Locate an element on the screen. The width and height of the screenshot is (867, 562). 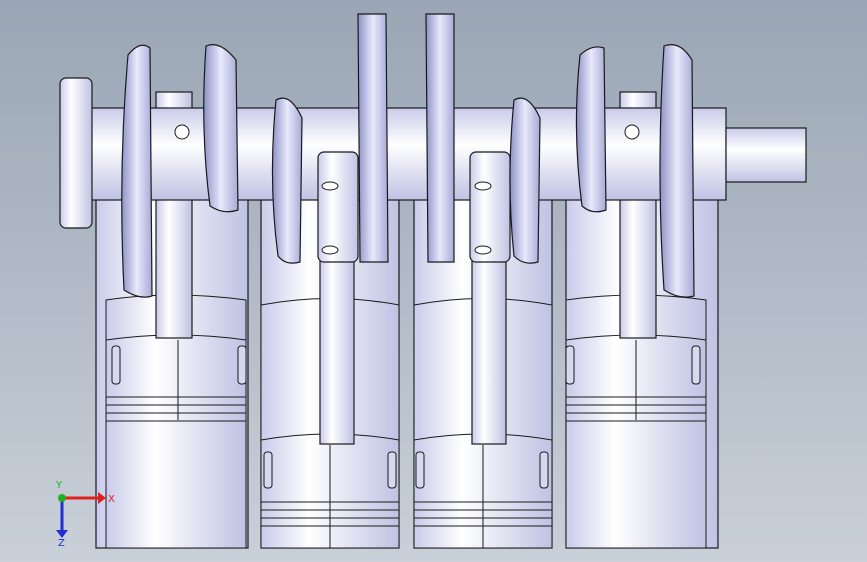
z-axis-label: Z is located at coordinates (61, 543).